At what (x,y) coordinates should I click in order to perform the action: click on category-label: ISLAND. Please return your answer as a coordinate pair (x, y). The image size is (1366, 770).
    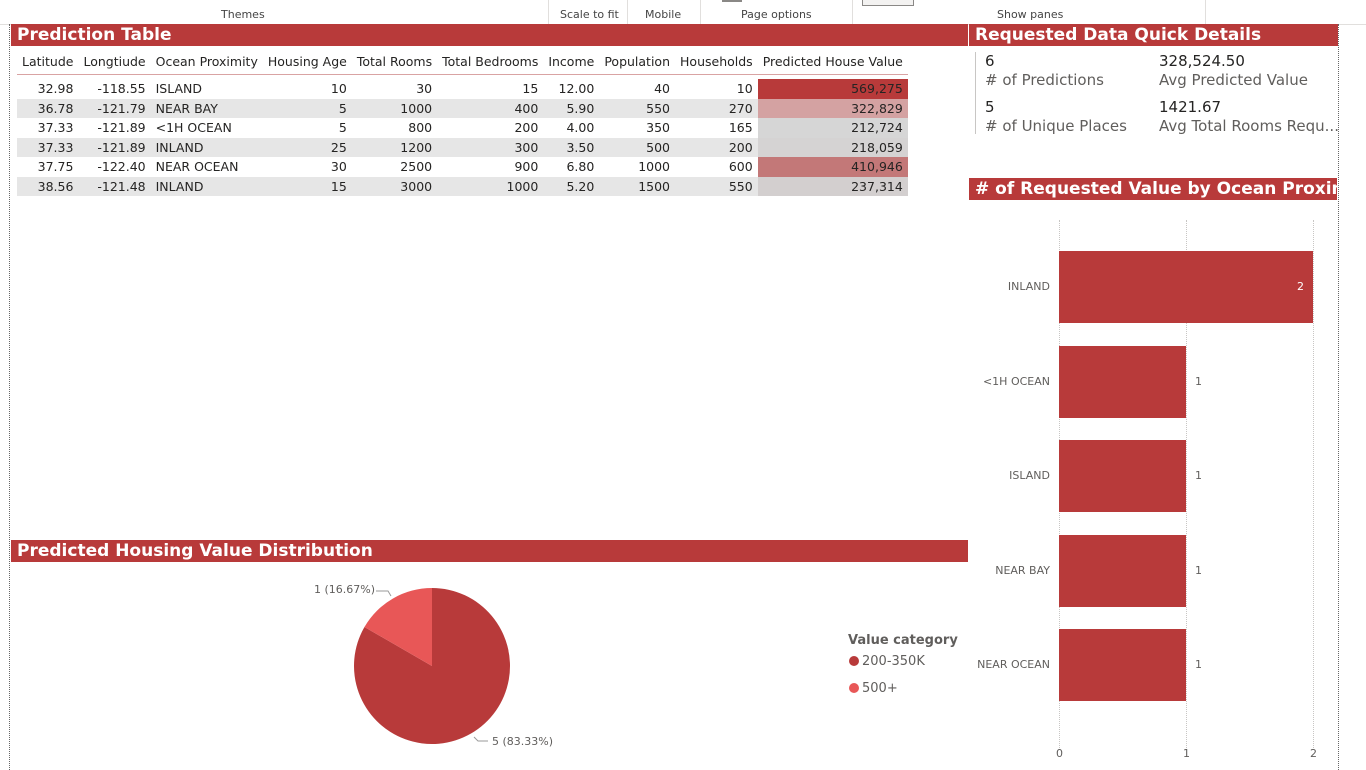
    Looking at the image, I should click on (1029, 475).